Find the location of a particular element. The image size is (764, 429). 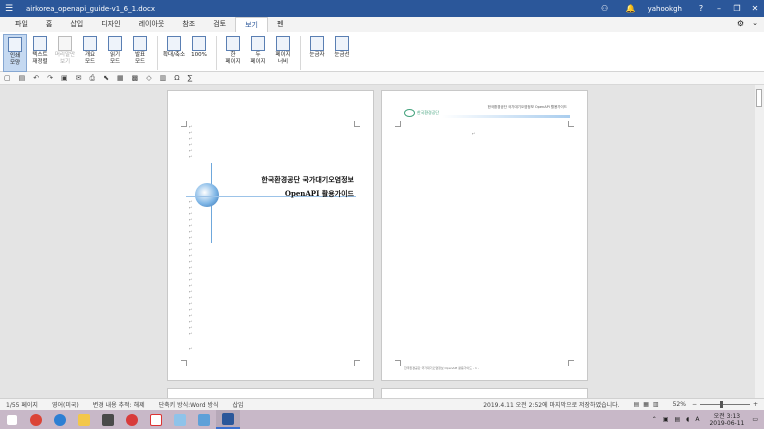

zoom-slider is located at coordinates (724, 404).